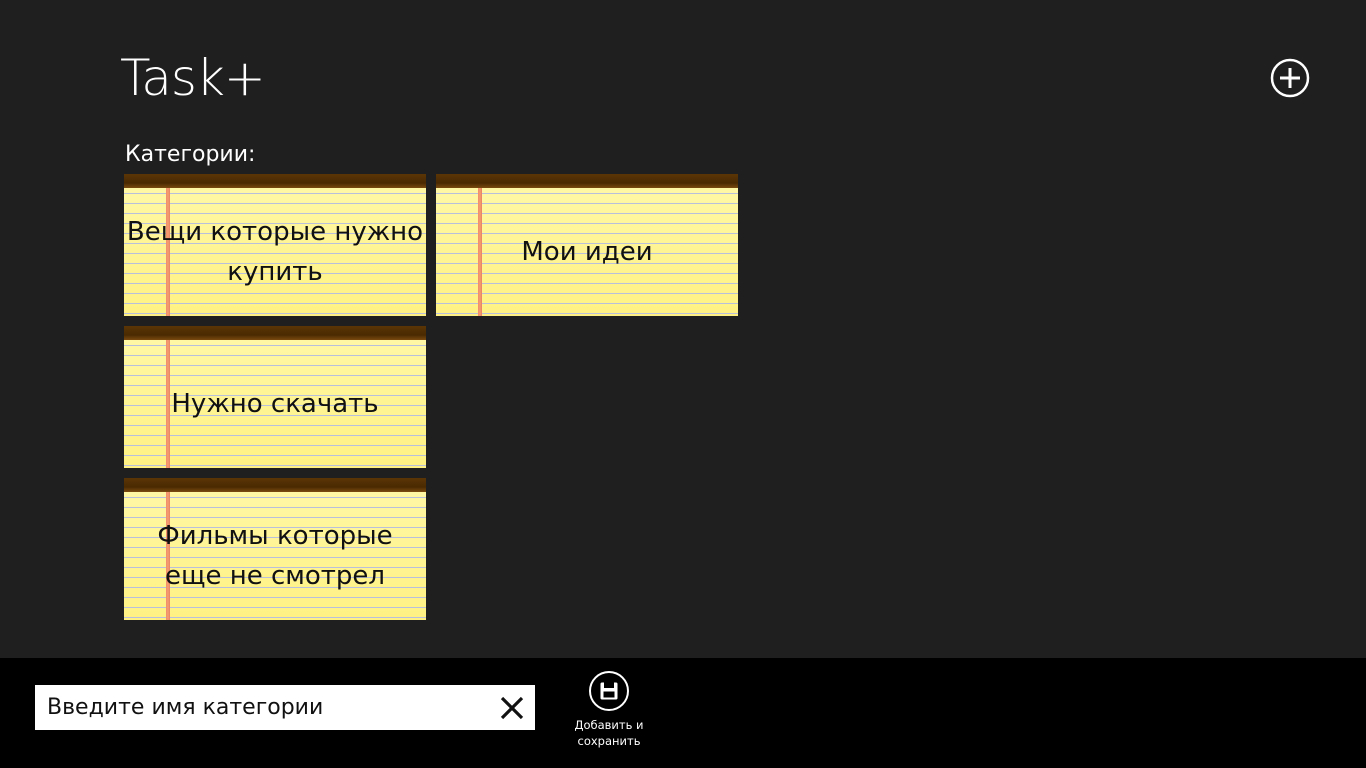 The image size is (1366, 768). Describe the element at coordinates (193, 78) in the screenshot. I see `app-title: Task+` at that location.